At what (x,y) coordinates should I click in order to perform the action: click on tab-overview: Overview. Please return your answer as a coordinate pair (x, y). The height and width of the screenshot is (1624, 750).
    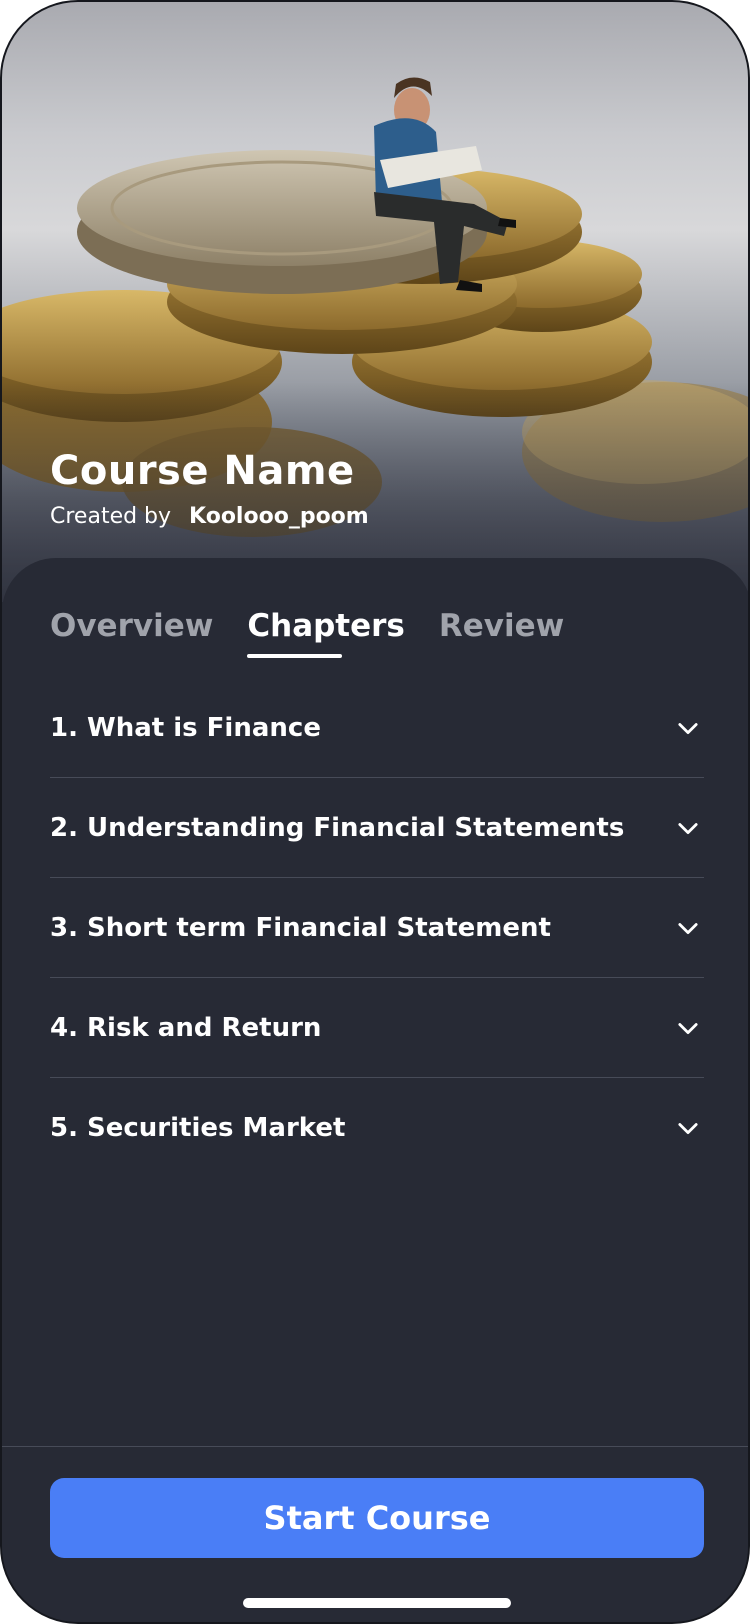
    Looking at the image, I should click on (131, 633).